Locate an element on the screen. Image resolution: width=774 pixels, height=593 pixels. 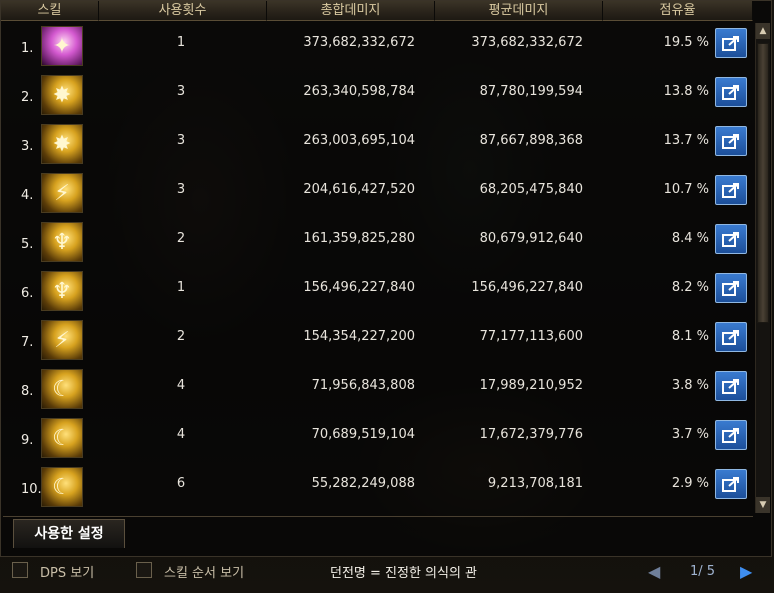
uses-count: 4 is located at coordinates (181, 434).